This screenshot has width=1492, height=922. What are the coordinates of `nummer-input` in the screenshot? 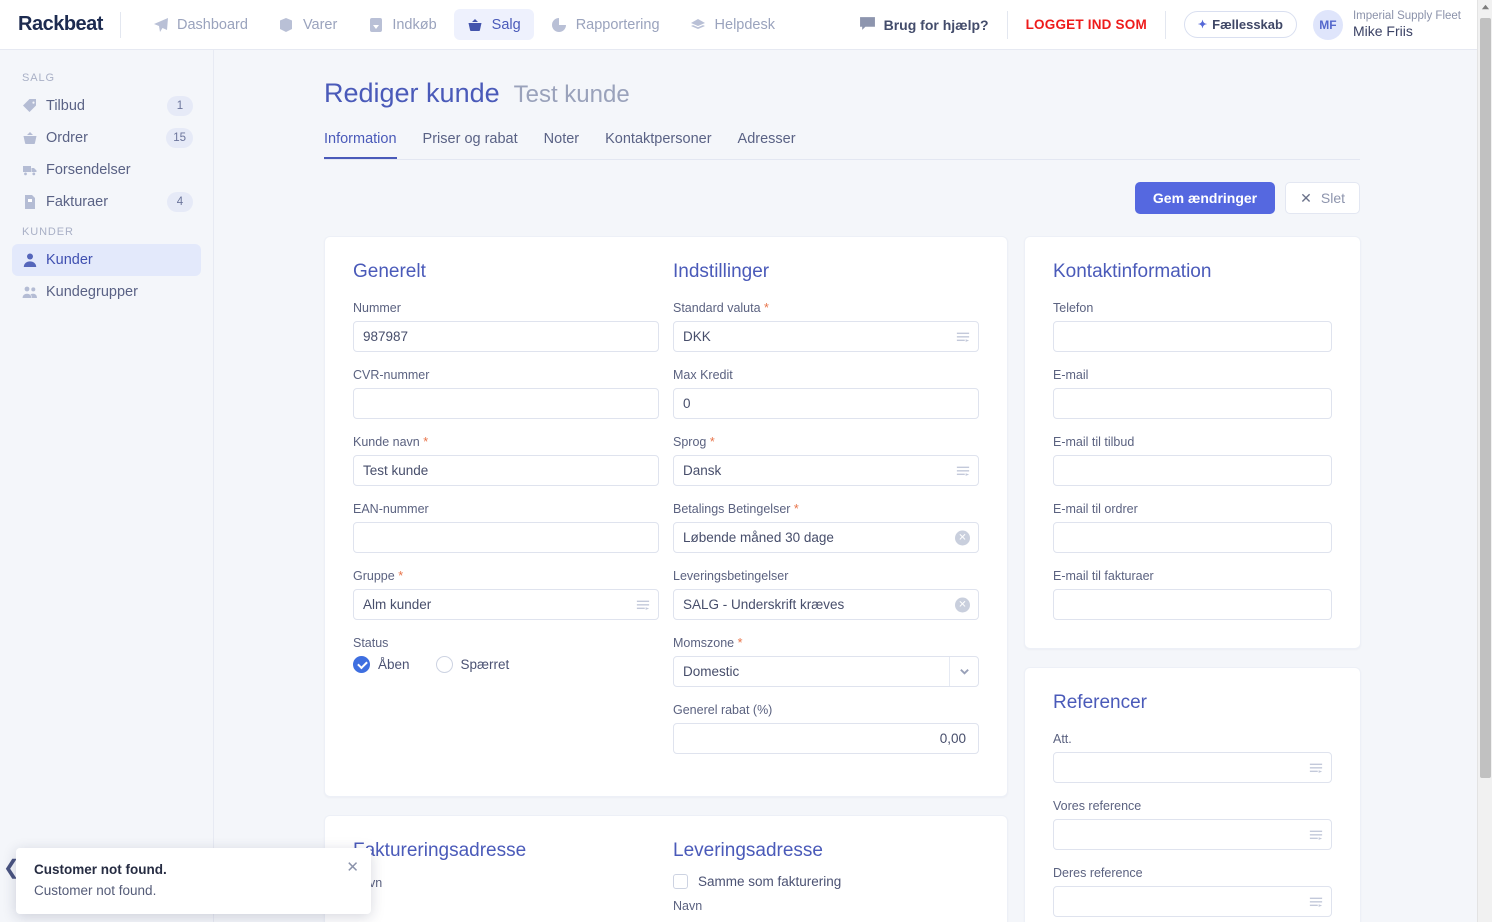 It's located at (506, 336).